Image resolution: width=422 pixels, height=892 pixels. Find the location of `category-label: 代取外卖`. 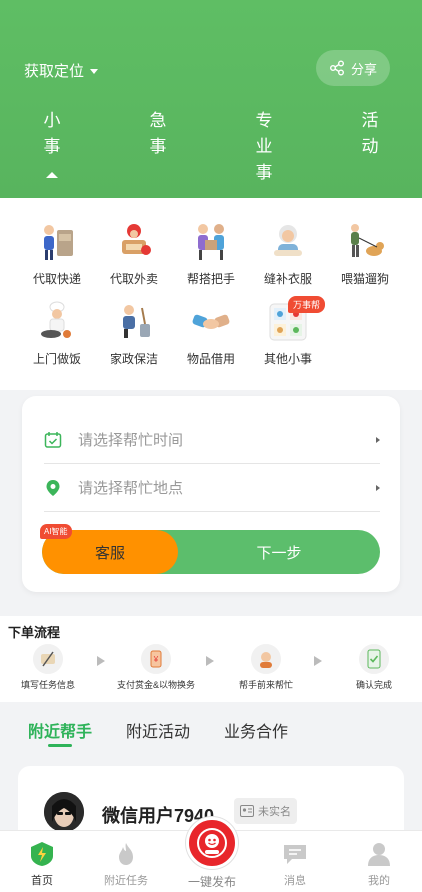

category-label: 代取外卖 is located at coordinates (133, 279).